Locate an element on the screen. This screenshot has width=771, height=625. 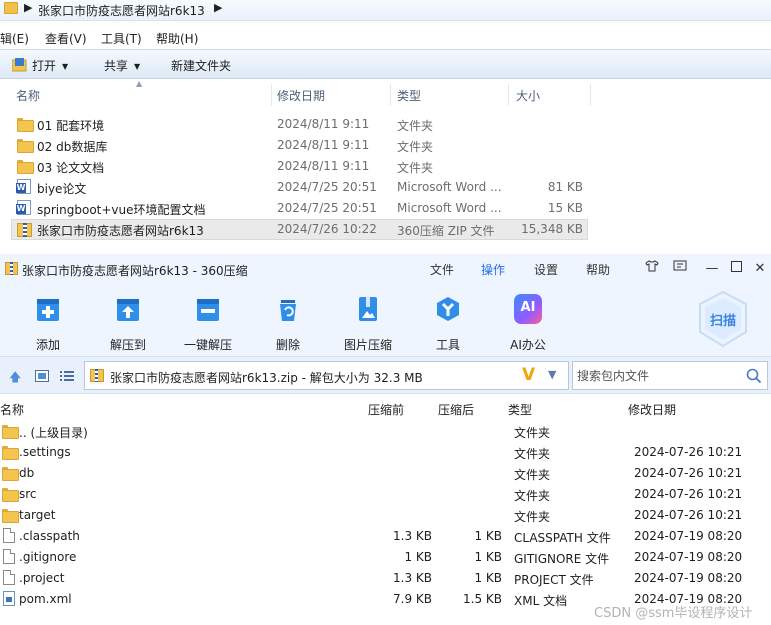
new-folder-button: 新建文件夹 is located at coordinates (201, 65).